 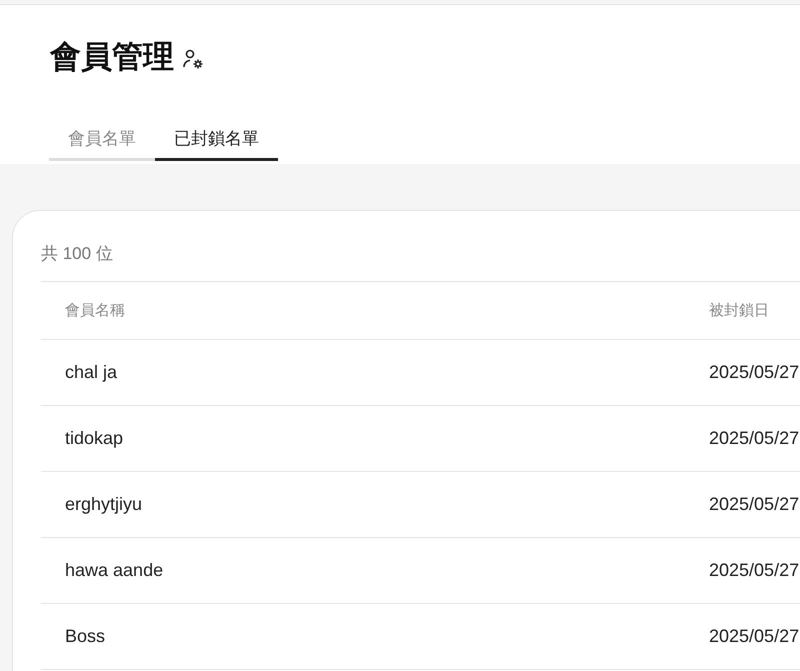 What do you see at coordinates (193, 59) in the screenshot?
I see `user-settings-icon` at bounding box center [193, 59].